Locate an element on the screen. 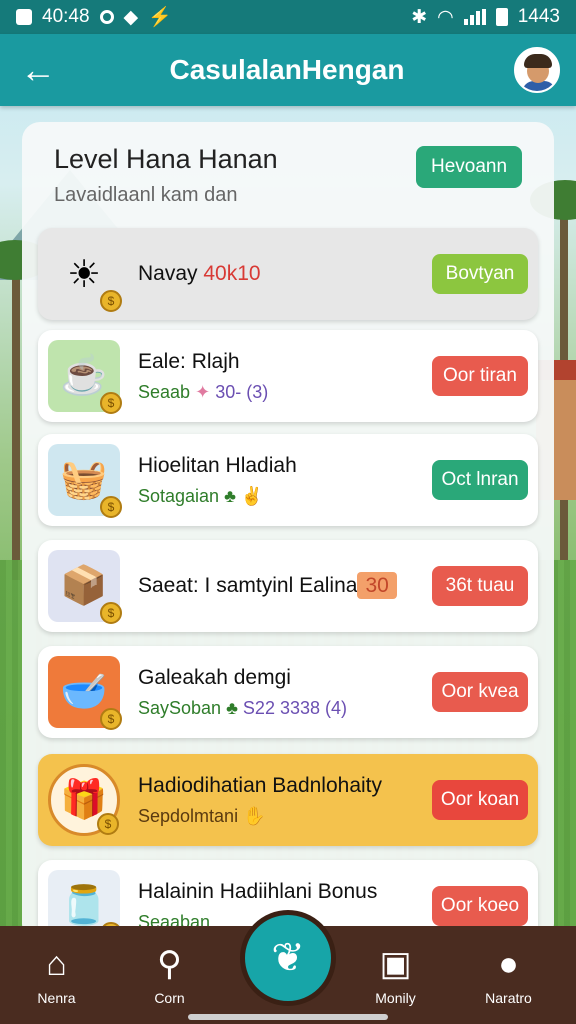 The image size is (576, 1024). nav-home: ⌂ Nenra is located at coordinates (56, 975).